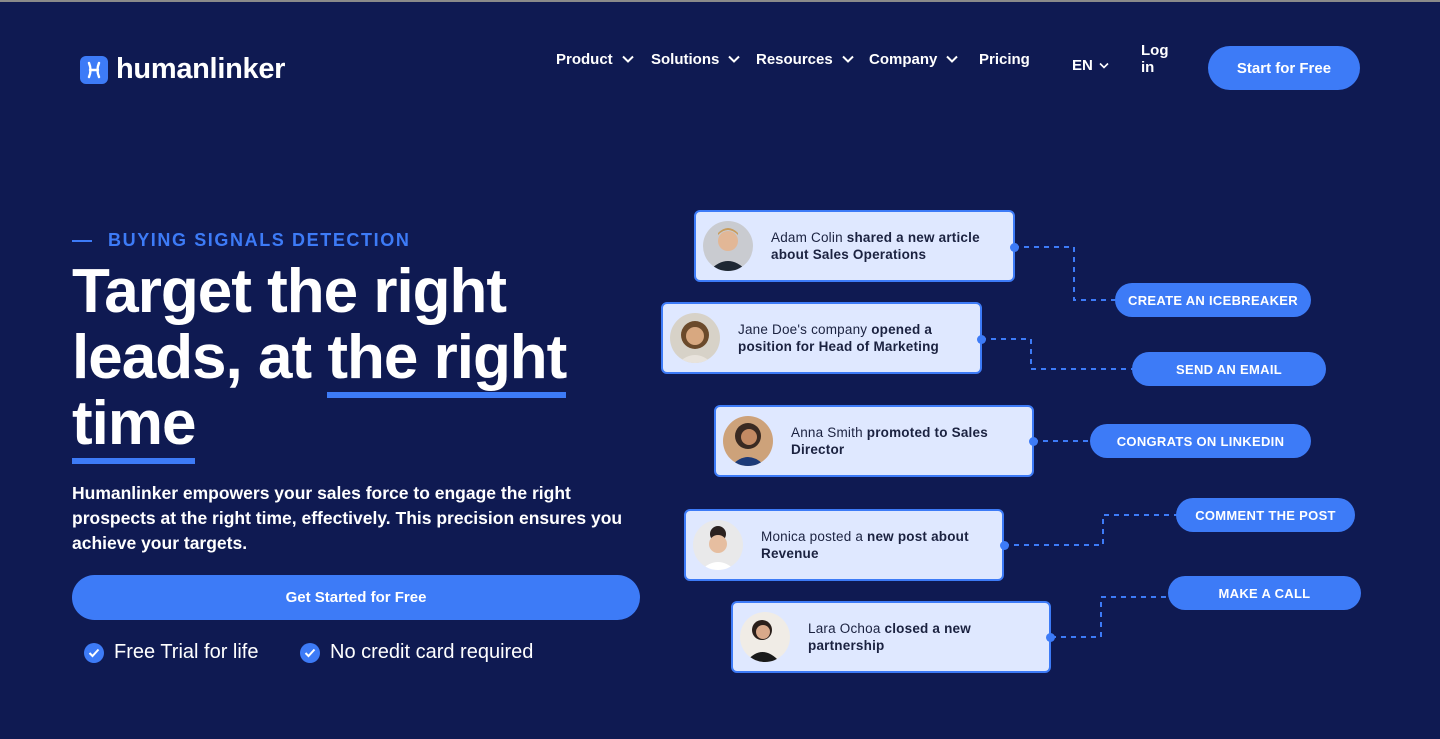 Image resolution: width=1440 pixels, height=739 pixels. What do you see at coordinates (584, 59) in the screenshot?
I see `nav-item-label: Product` at bounding box center [584, 59].